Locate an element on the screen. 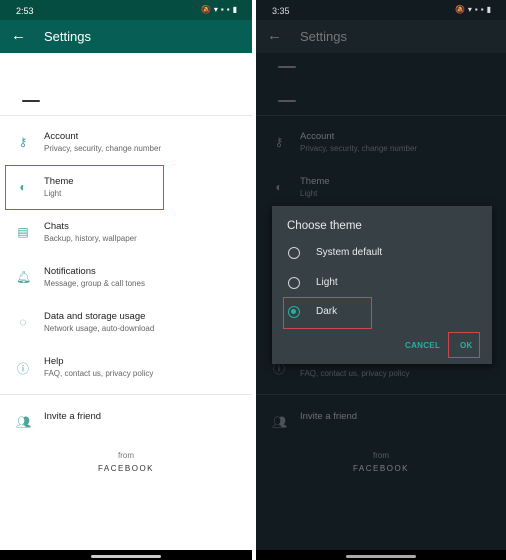 The height and width of the screenshot is (560, 506). option-light: Light is located at coordinates (382, 285).